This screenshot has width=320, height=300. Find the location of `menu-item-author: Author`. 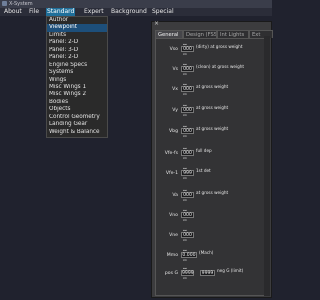

menu-item-author: Author is located at coordinates (77, 20).